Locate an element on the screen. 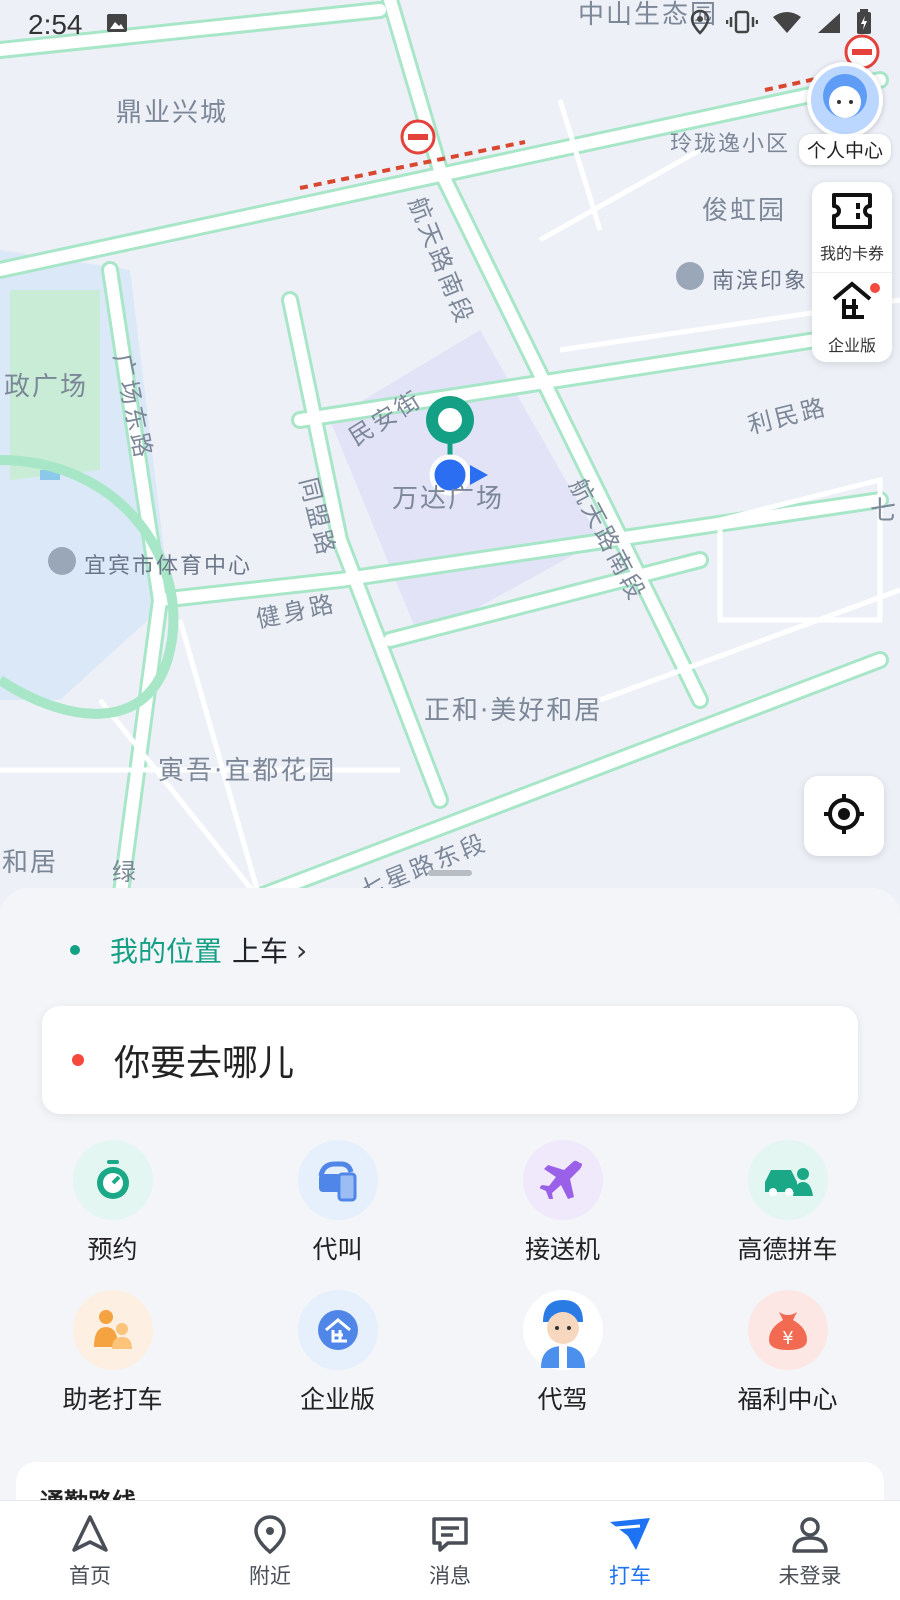 This screenshot has width=900, height=1600. vibrate-icon is located at coordinates (742, 25).